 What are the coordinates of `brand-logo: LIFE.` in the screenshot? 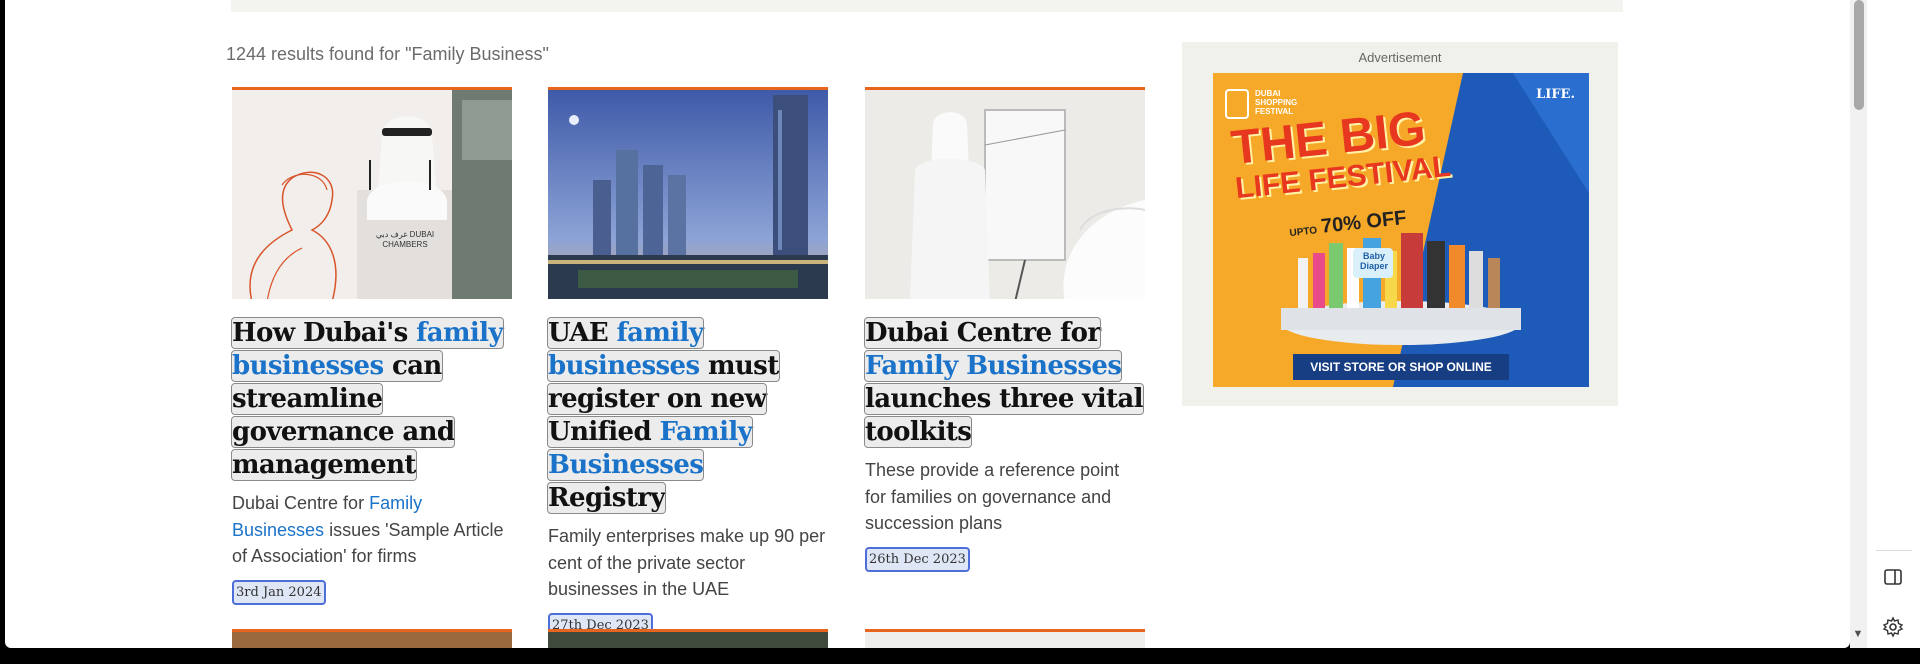 It's located at (1555, 94).